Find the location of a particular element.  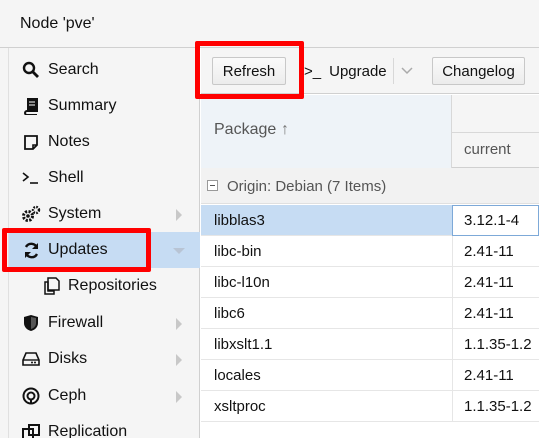

nav-item-summary: Summary is located at coordinates (104, 106).